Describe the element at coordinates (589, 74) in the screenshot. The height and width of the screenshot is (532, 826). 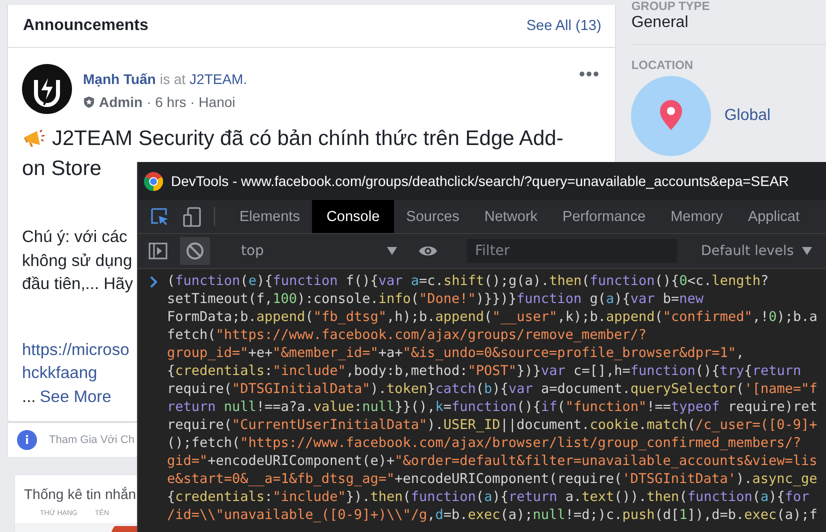
I see `more-icon` at that location.